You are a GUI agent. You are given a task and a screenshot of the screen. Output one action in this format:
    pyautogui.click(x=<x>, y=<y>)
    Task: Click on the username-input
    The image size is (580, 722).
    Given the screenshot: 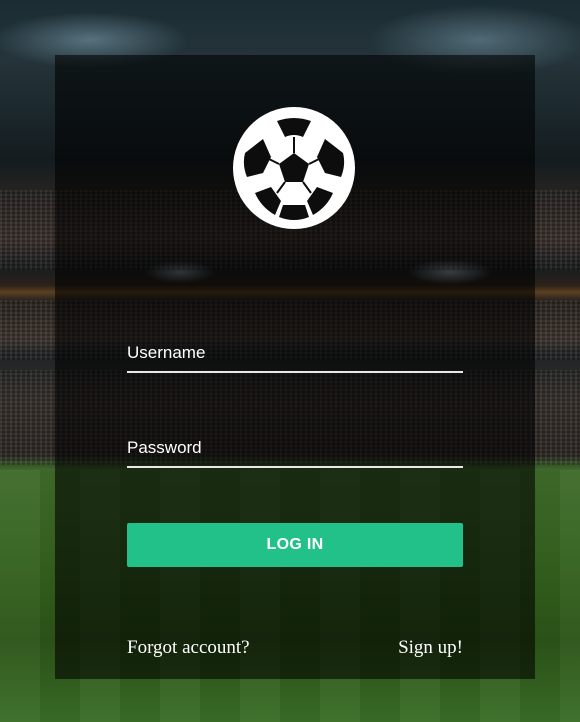 What is the action you would take?
    pyautogui.click(x=295, y=356)
    